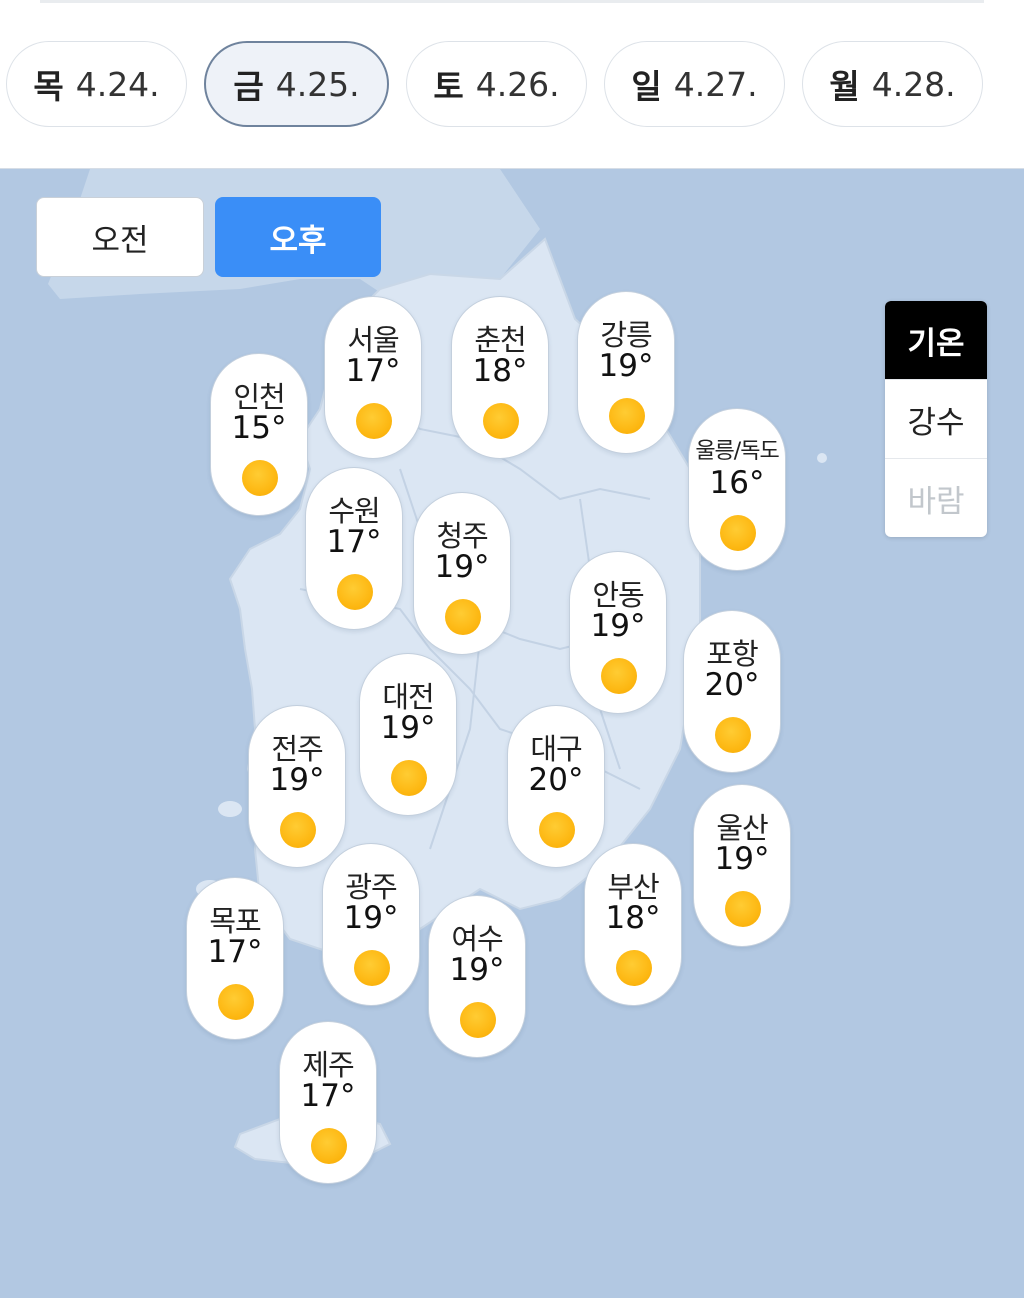  I want to click on city-suwon: 수원 17°, so click(354, 548).